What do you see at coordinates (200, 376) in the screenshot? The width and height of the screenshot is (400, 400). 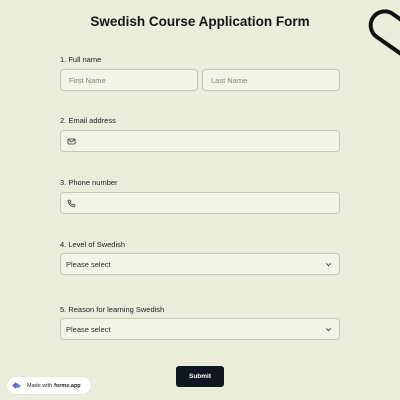 I see `submit-button: Submit` at bounding box center [200, 376].